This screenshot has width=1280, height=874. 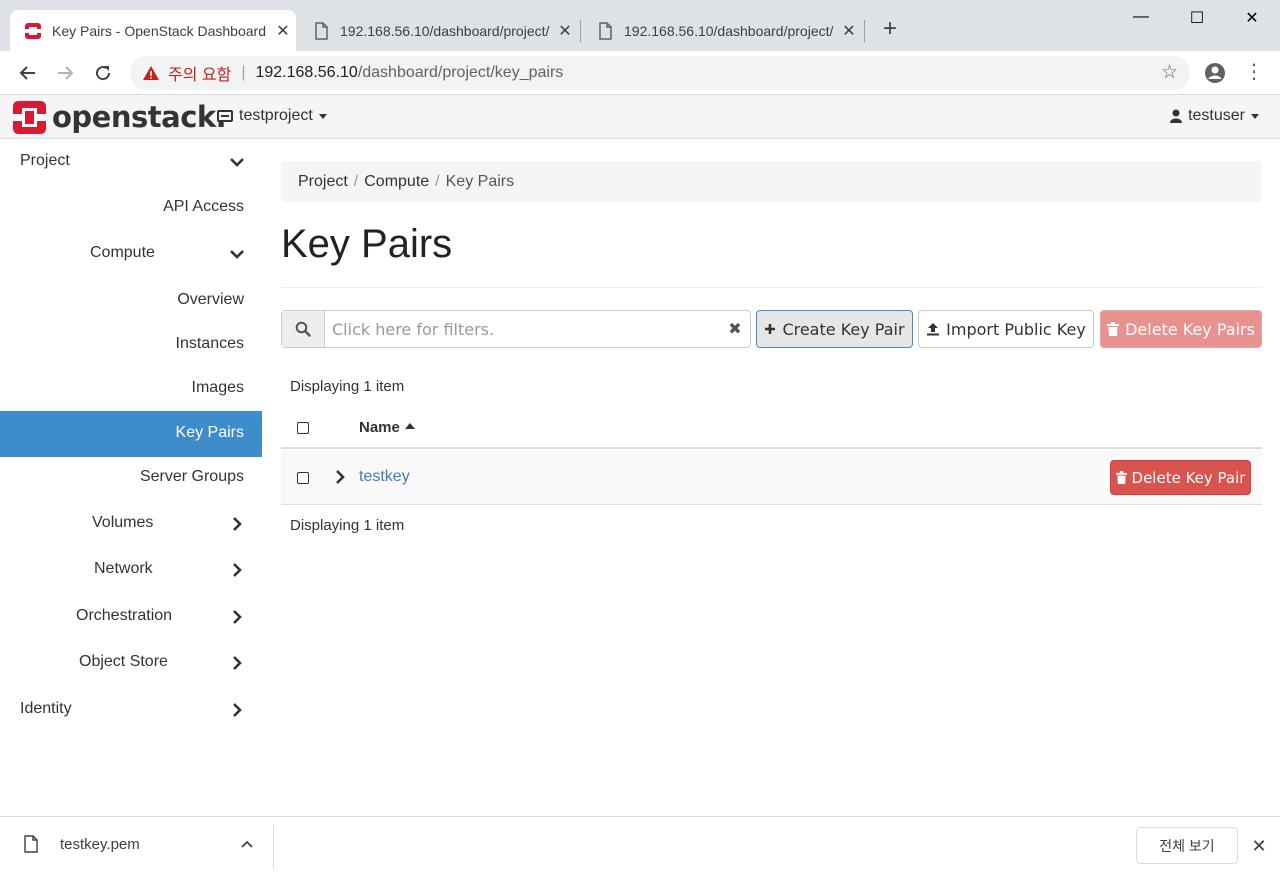 I want to click on import-public-key-button: Import Public Key, so click(x=1006, y=329).